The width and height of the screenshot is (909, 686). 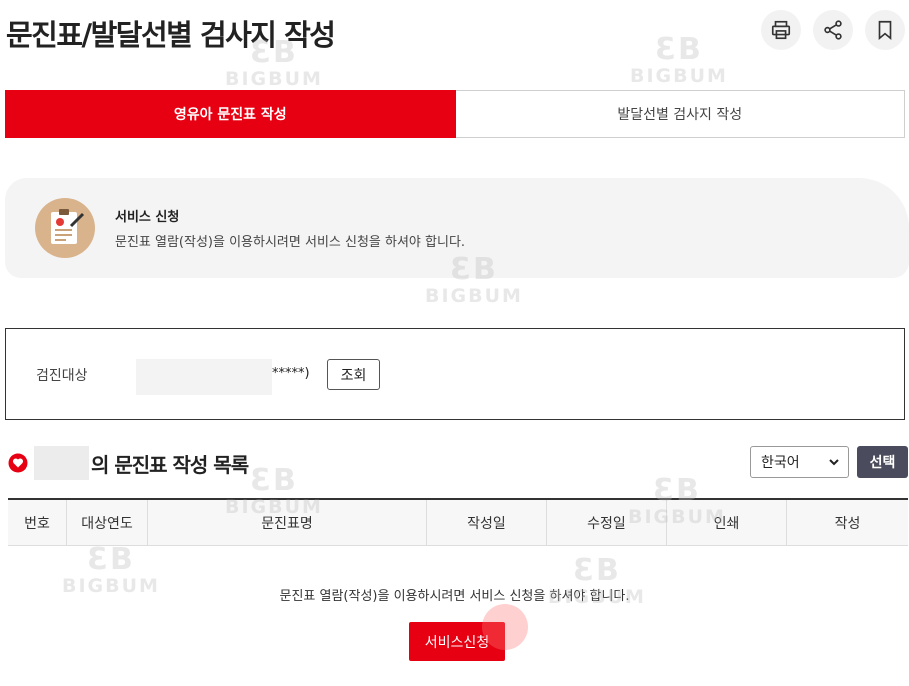 What do you see at coordinates (18, 463) in the screenshot?
I see `heart-icon` at bounding box center [18, 463].